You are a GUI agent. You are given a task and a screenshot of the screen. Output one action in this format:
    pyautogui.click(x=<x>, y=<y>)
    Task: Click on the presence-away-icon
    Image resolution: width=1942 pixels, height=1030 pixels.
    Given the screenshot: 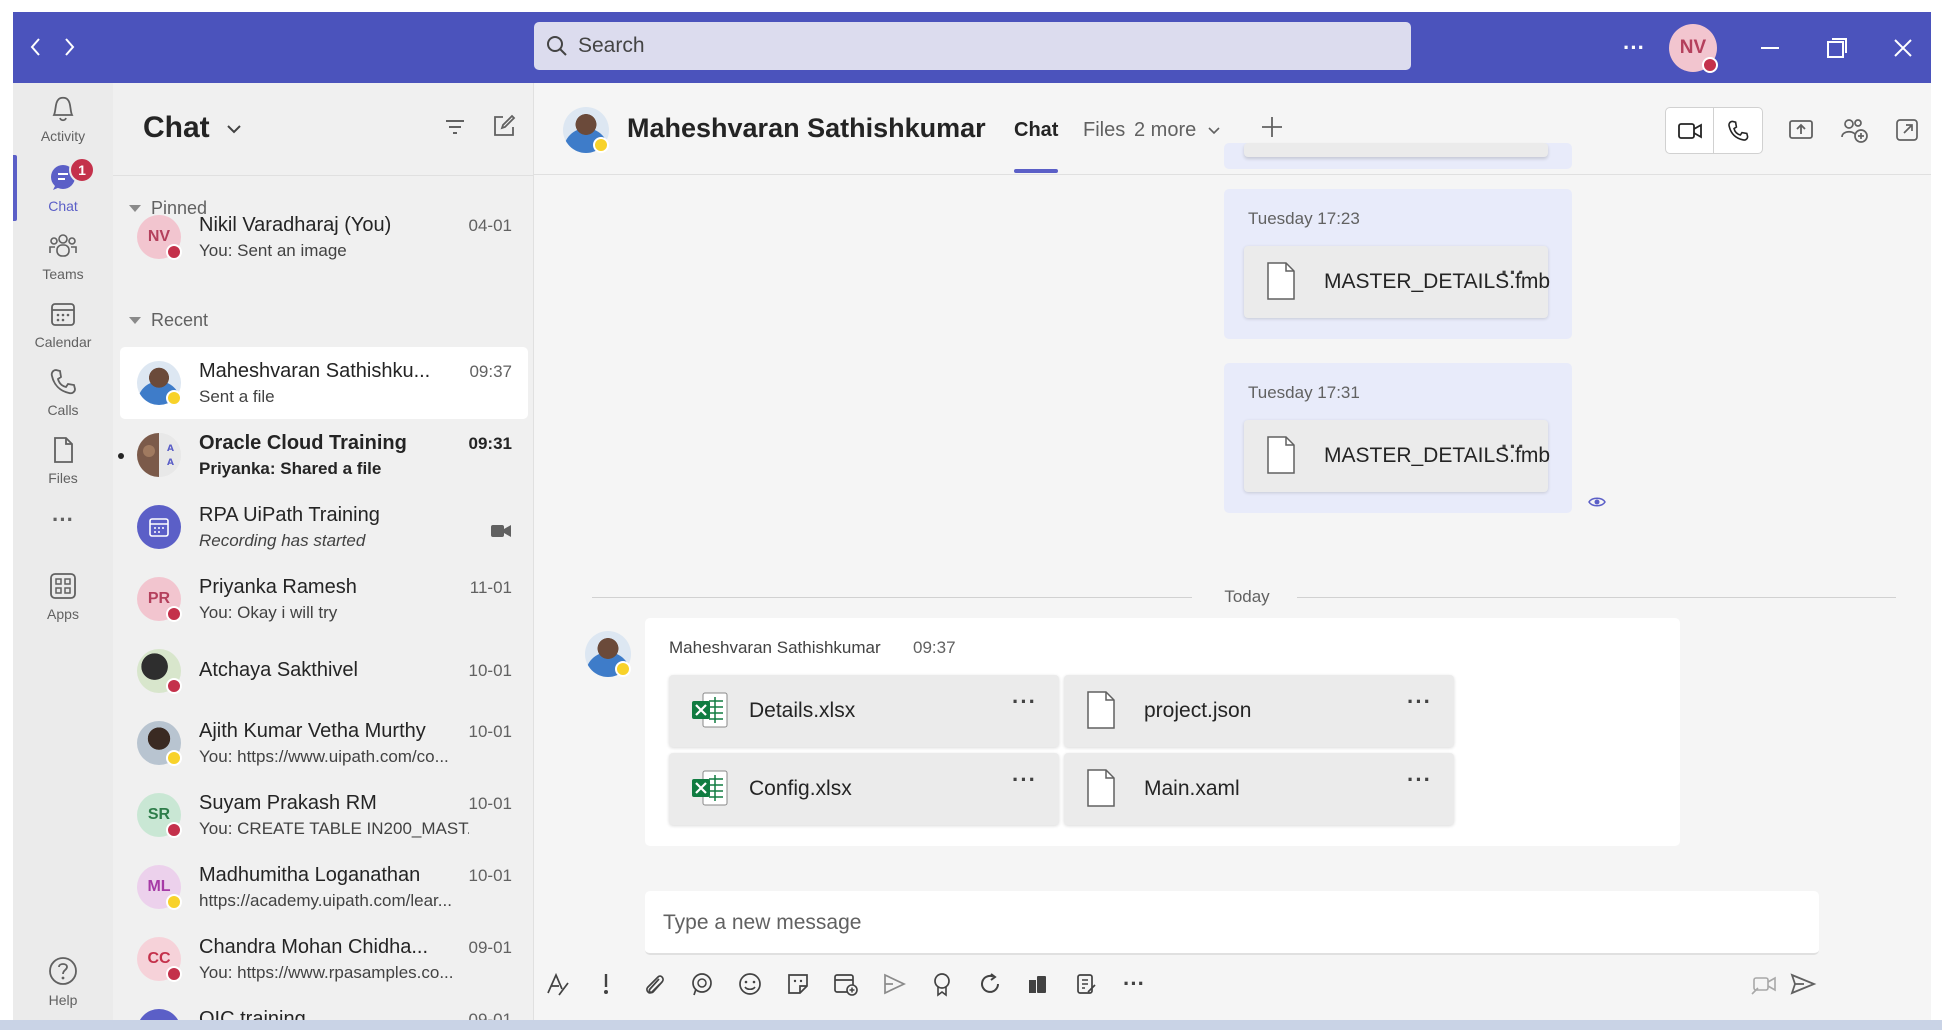 What is the action you would take?
    pyautogui.click(x=601, y=145)
    